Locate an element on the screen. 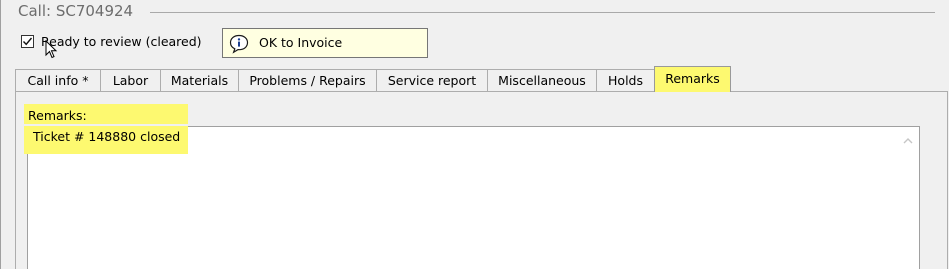 Image resolution: width=949 pixels, height=269 pixels. tab-miscellaneous: Miscellaneous is located at coordinates (542, 80).